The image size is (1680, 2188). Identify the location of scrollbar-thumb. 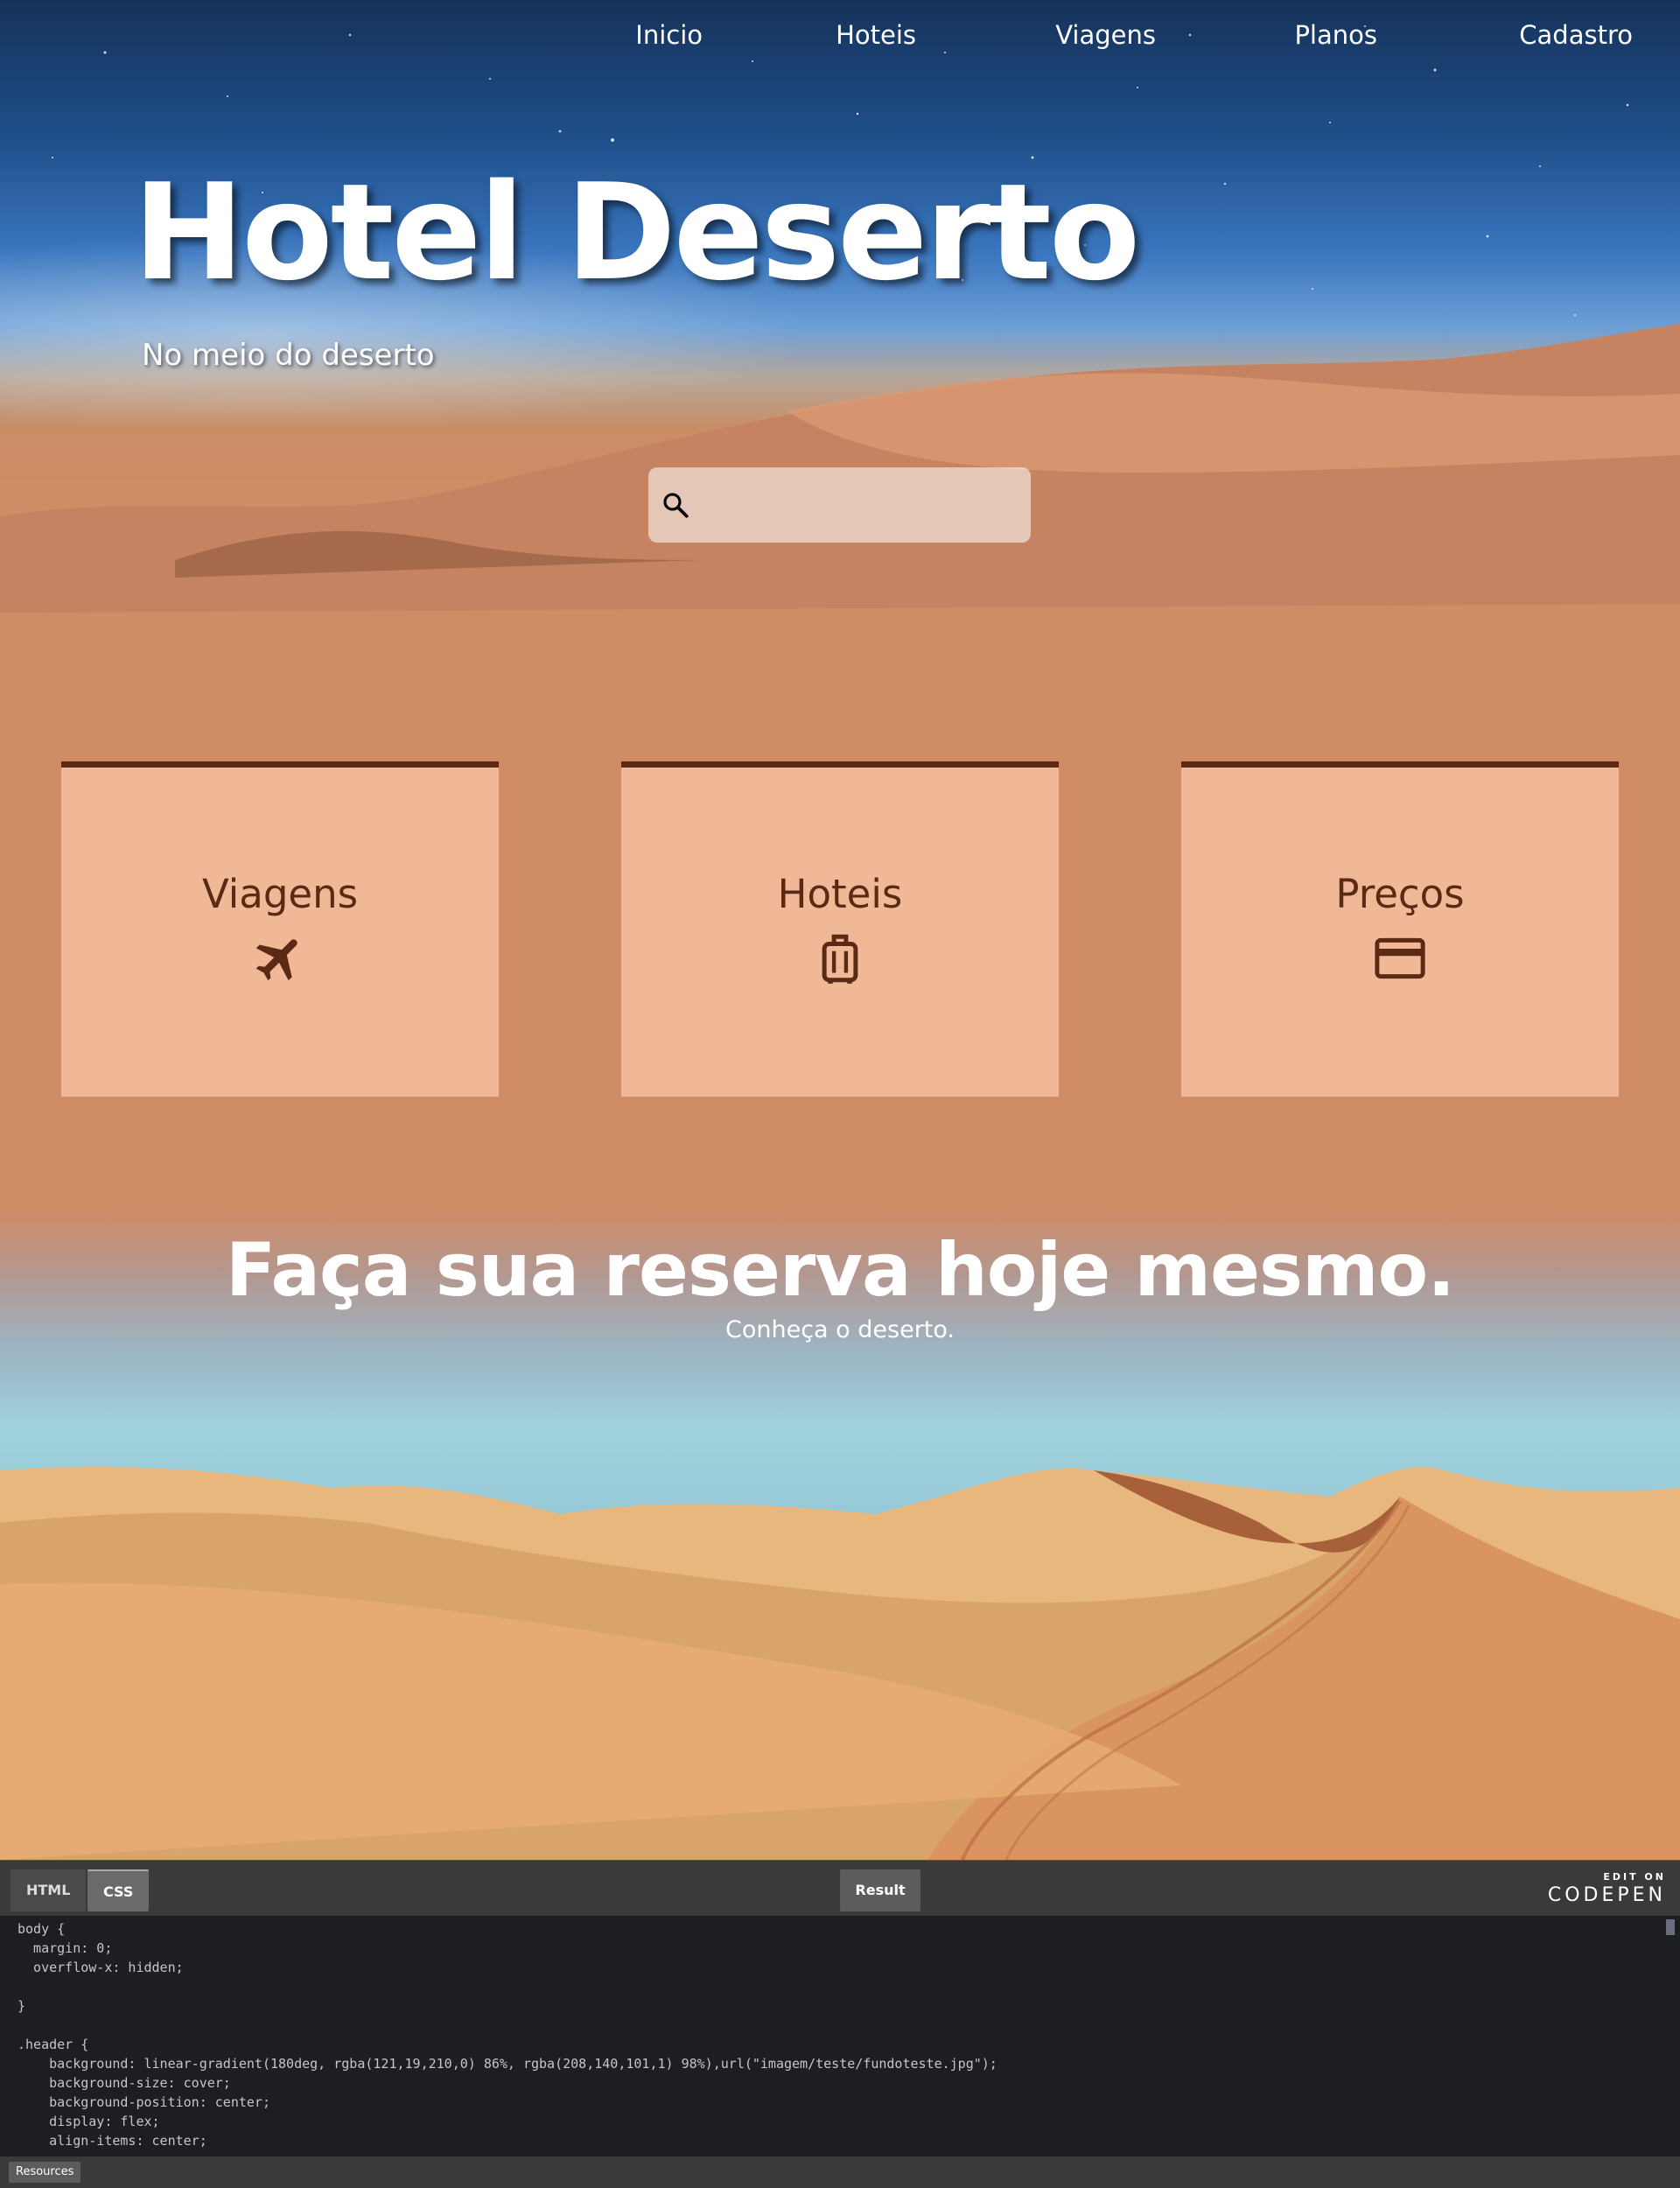
(1670, 1927).